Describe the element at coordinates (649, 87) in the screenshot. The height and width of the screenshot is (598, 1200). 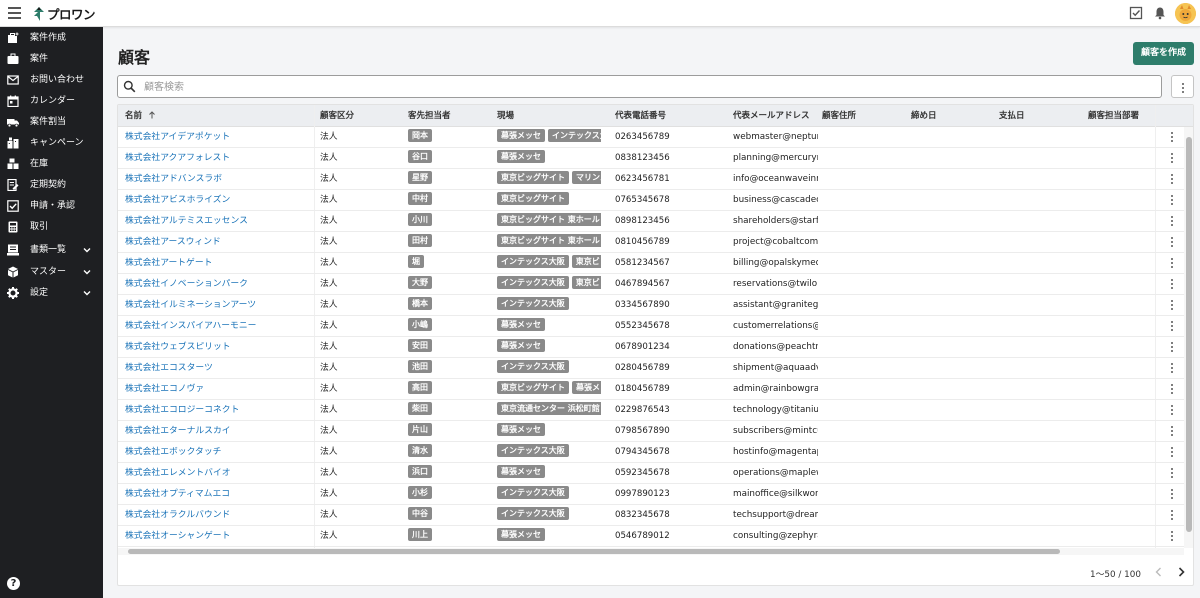
I see `search-input` at that location.